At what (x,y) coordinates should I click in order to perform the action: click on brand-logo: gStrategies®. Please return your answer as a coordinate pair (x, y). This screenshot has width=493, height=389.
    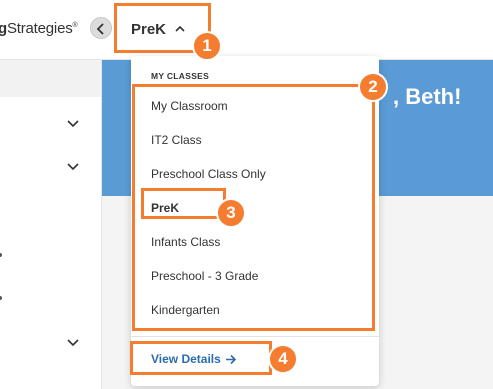
    Looking at the image, I should click on (39, 28).